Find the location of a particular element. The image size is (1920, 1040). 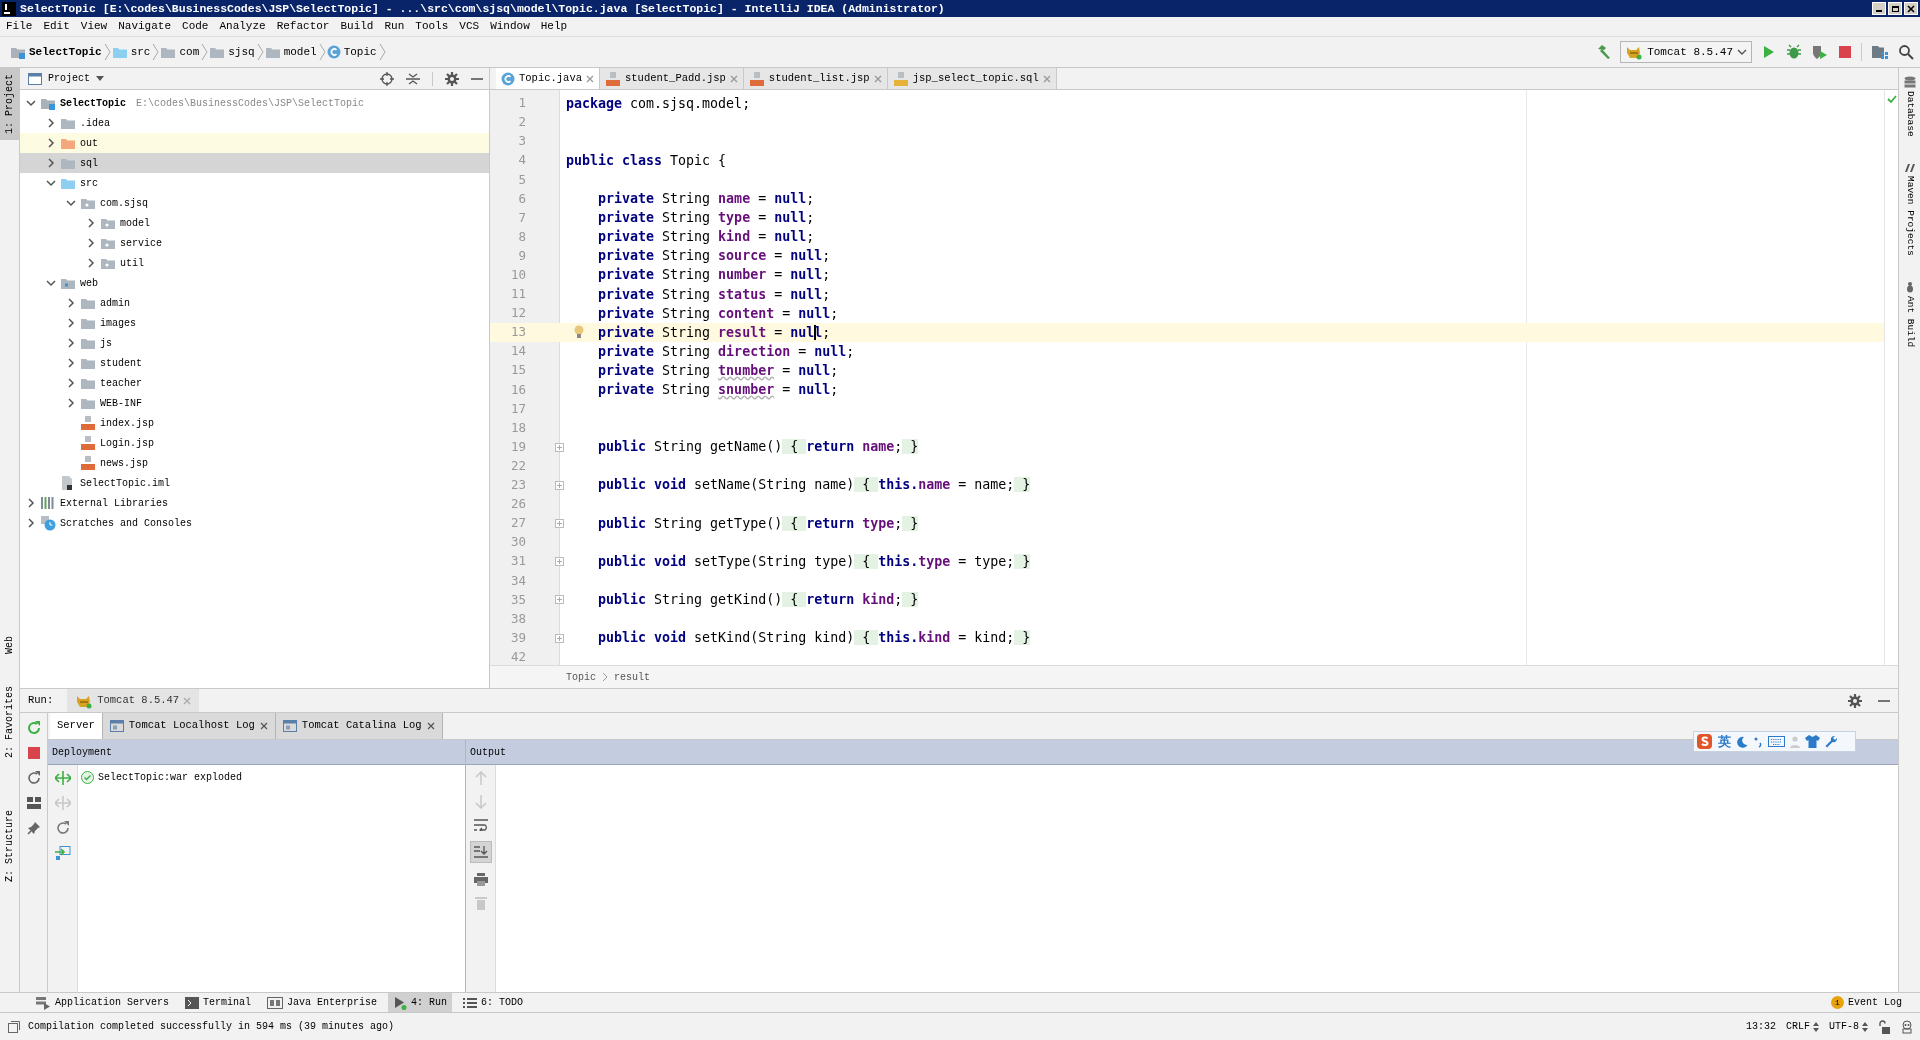

layout-icon is located at coordinates (33, 803).